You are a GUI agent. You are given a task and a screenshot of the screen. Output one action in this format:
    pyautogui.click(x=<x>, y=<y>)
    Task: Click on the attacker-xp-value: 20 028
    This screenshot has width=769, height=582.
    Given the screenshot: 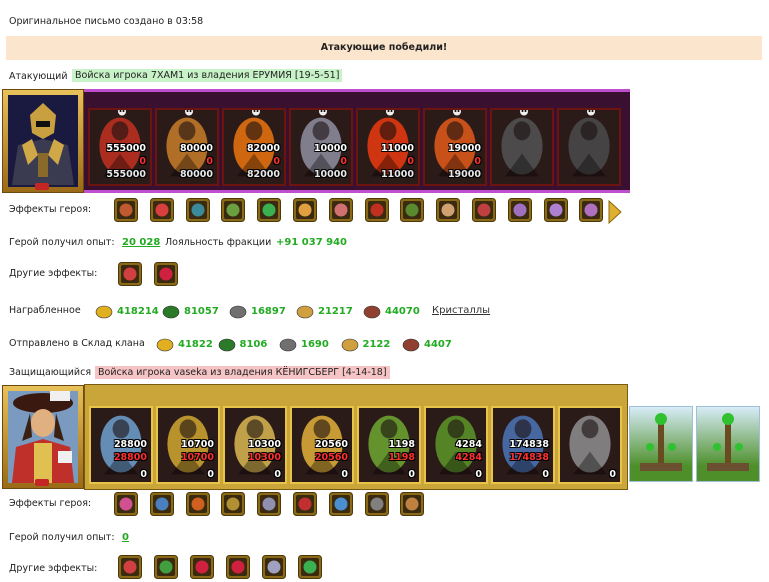 What is the action you would take?
    pyautogui.click(x=141, y=242)
    